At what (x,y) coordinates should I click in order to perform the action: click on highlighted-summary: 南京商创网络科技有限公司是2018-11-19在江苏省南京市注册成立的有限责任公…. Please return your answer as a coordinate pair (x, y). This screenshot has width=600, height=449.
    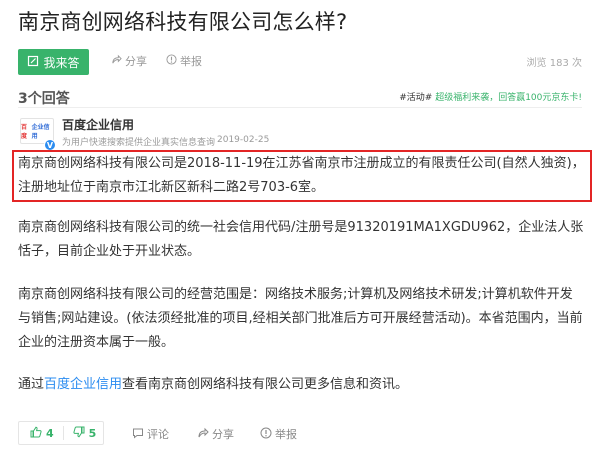
    Looking at the image, I should click on (302, 176).